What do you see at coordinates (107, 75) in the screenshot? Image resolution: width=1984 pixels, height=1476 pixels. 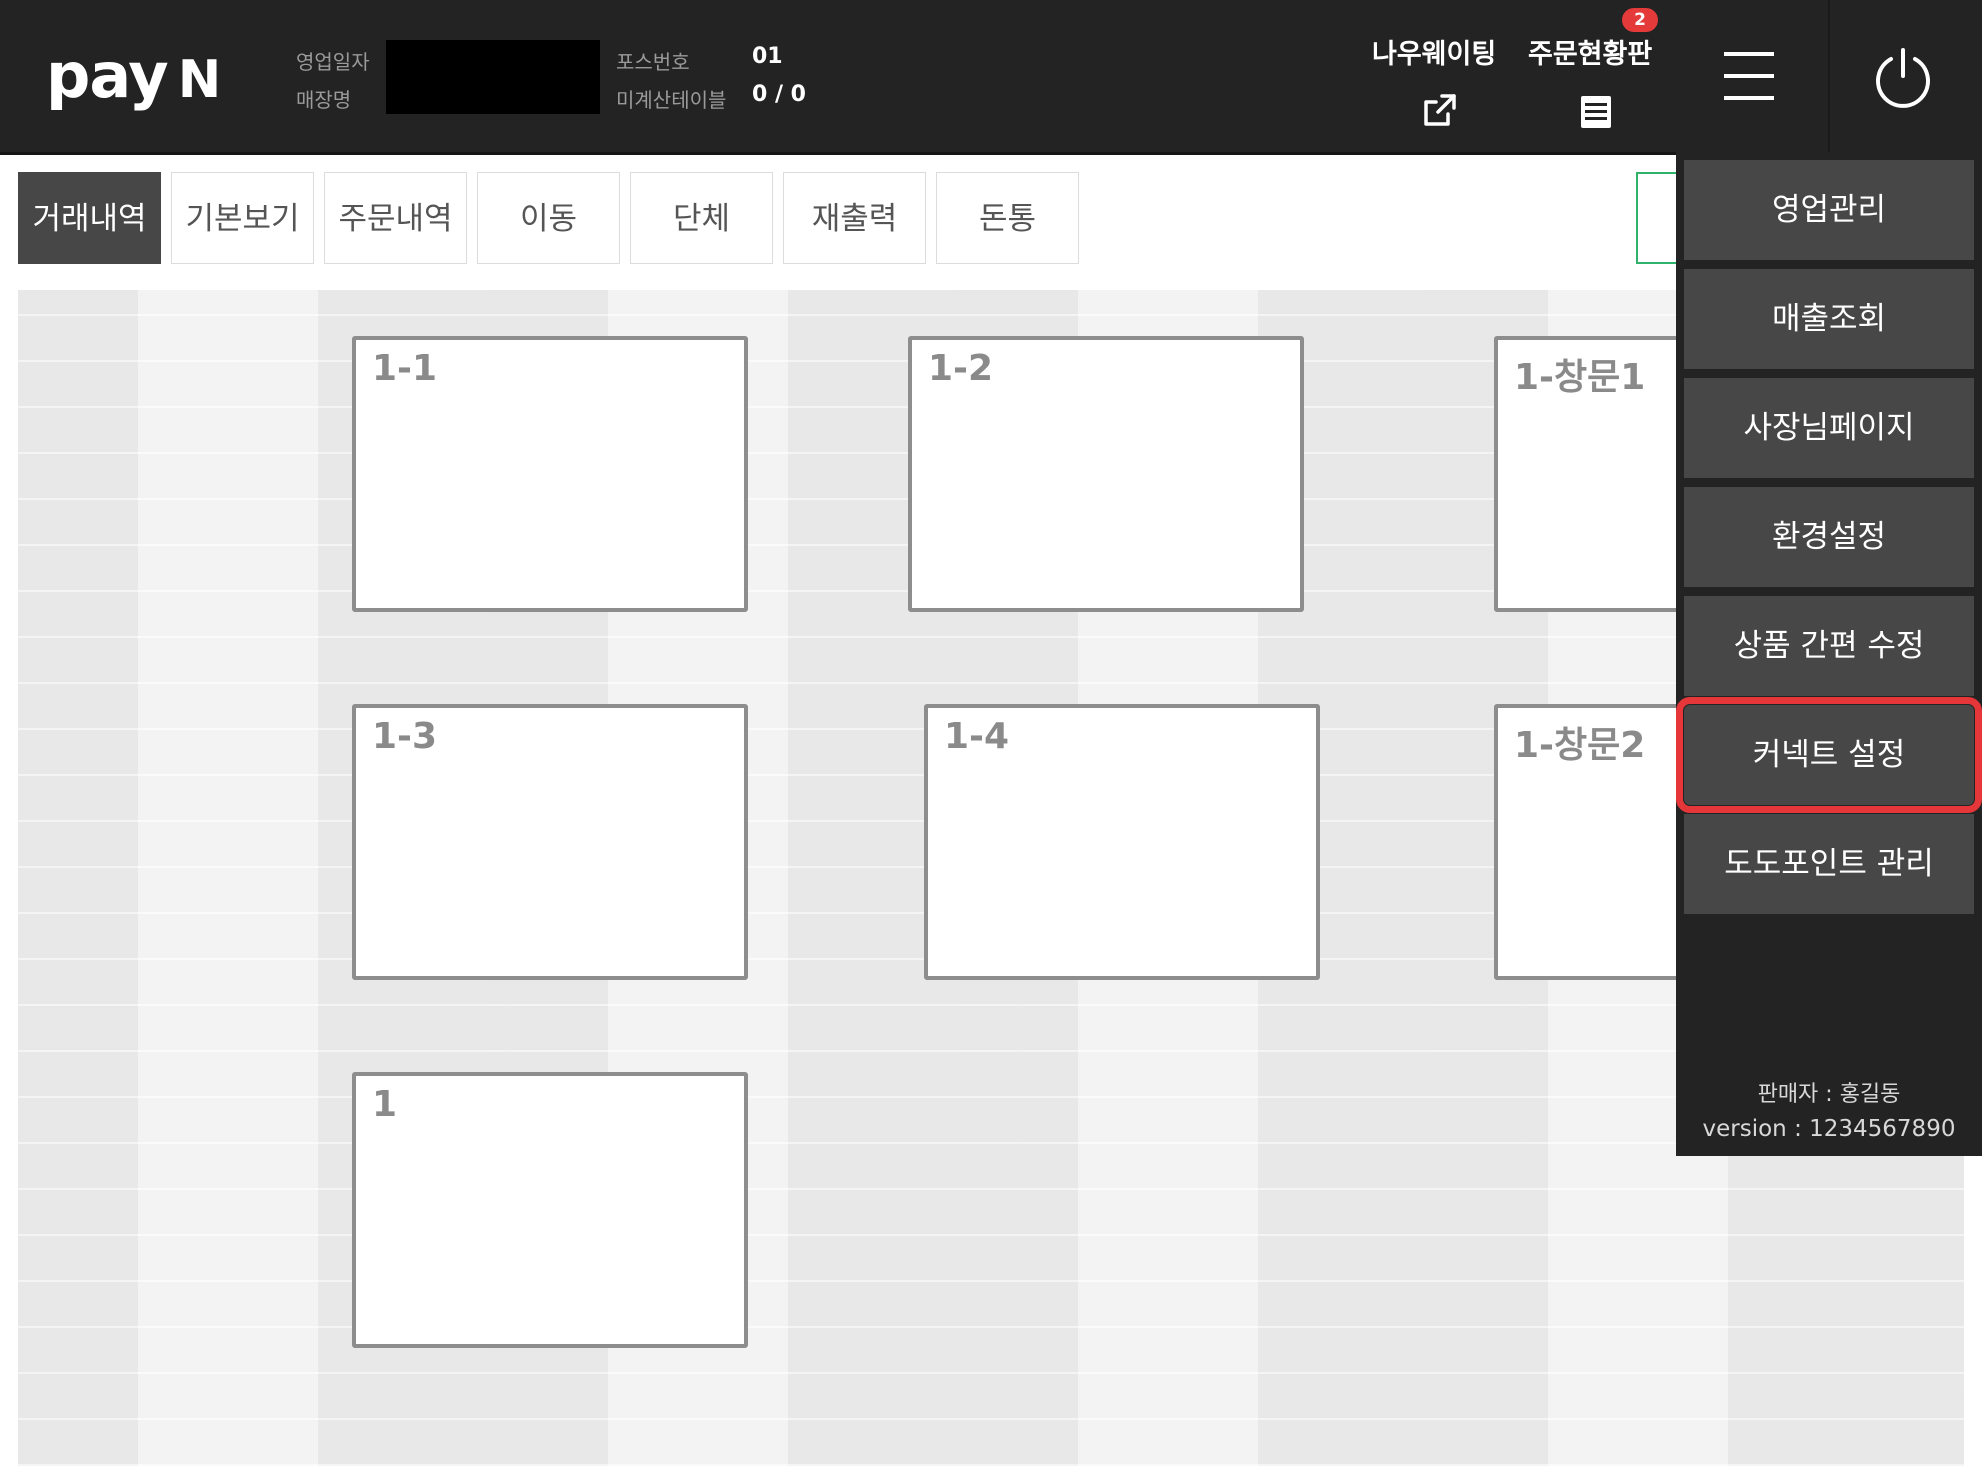 I see `logo-text: pay` at bounding box center [107, 75].